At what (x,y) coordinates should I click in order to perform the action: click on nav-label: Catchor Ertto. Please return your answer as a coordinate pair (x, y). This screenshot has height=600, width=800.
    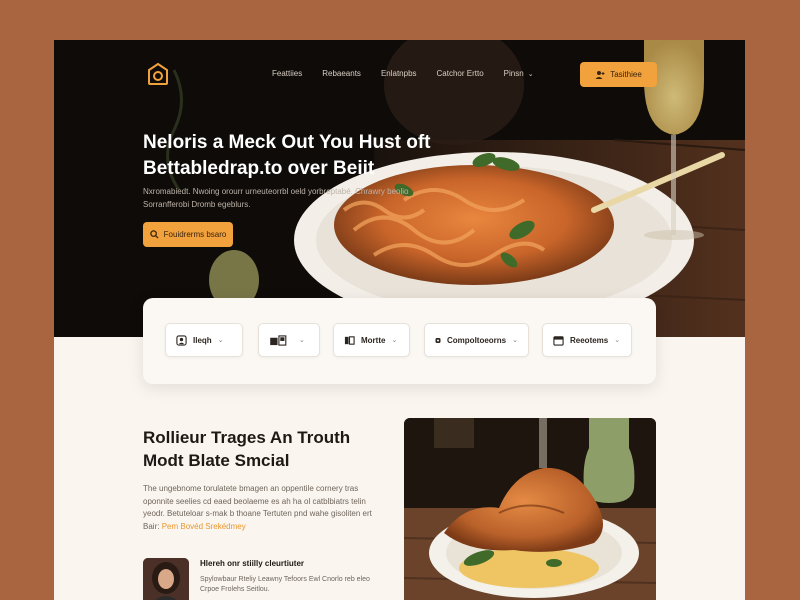
    Looking at the image, I should click on (460, 73).